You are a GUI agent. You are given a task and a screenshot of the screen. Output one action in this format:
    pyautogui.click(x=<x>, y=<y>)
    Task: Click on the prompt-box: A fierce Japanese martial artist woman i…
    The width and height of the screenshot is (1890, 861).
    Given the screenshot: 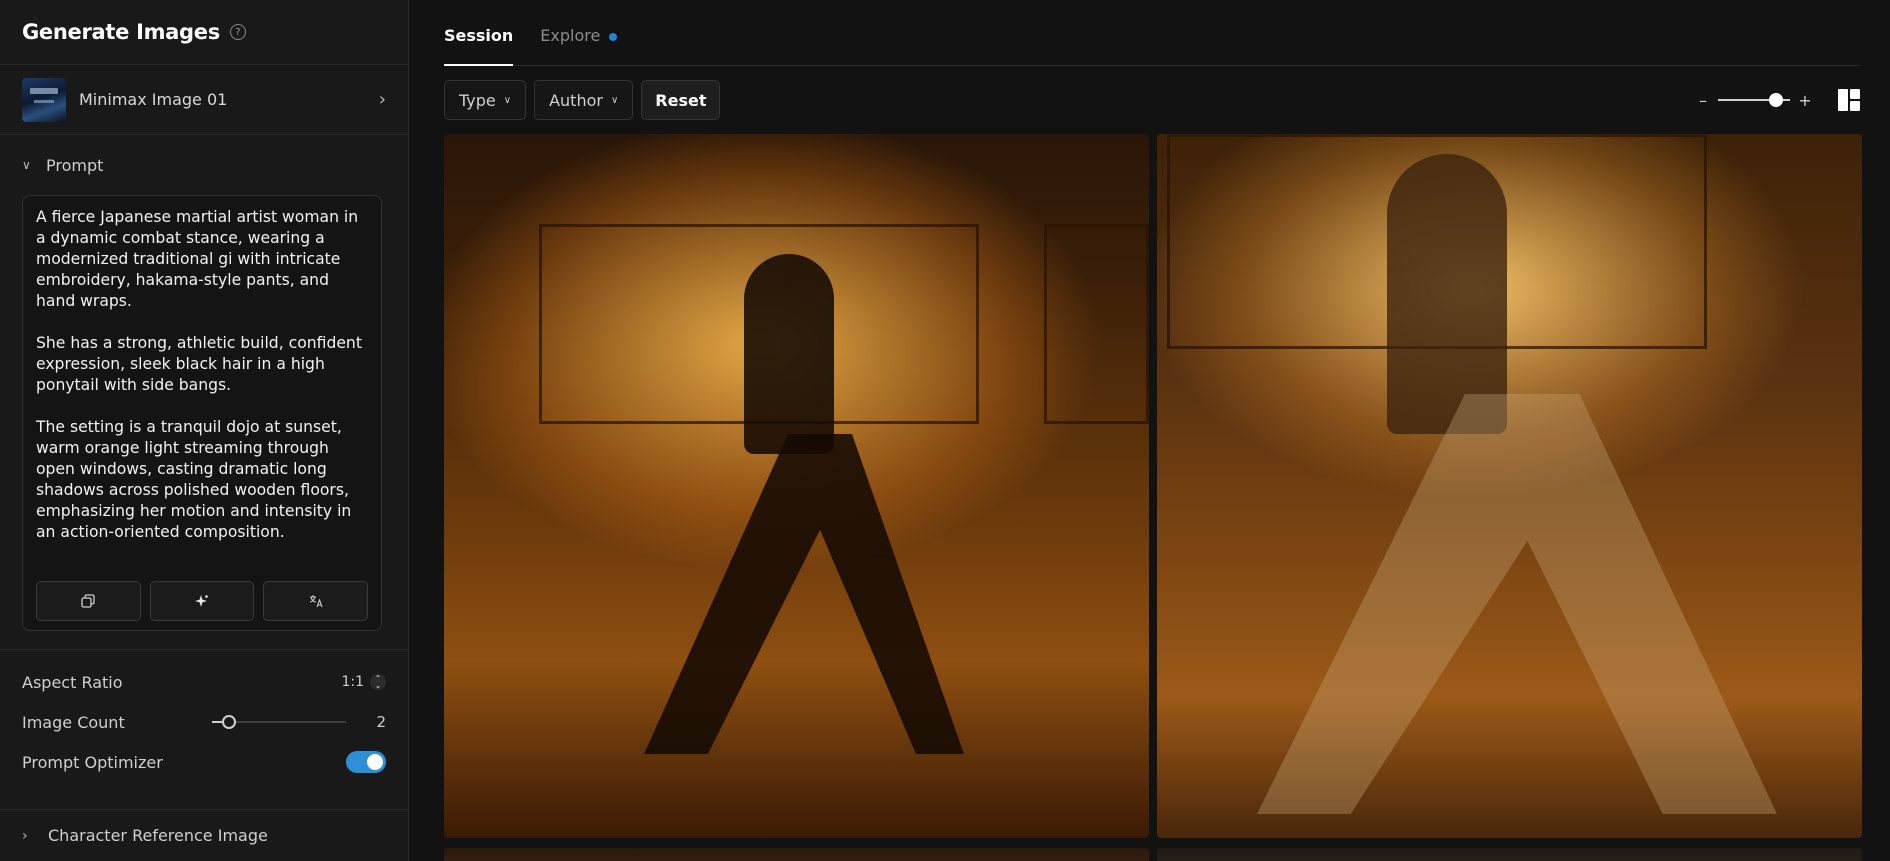 What is the action you would take?
    pyautogui.click(x=202, y=413)
    